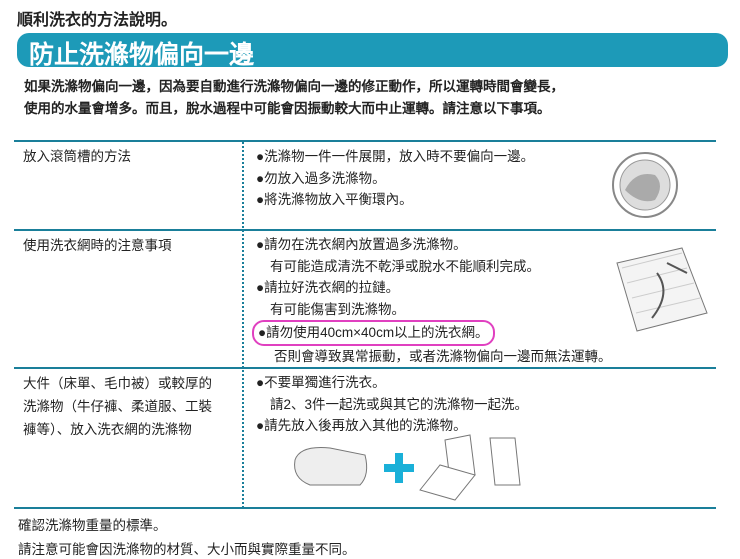 The image size is (740, 559). I want to click on note: 請2、3件一起洗或與其它的洗滌物一起洗。, so click(399, 404).